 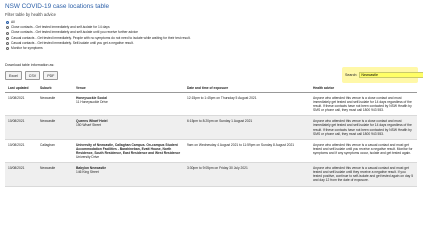 I want to click on header-exposure-time: Date and time of exposure, so click(x=247, y=88).